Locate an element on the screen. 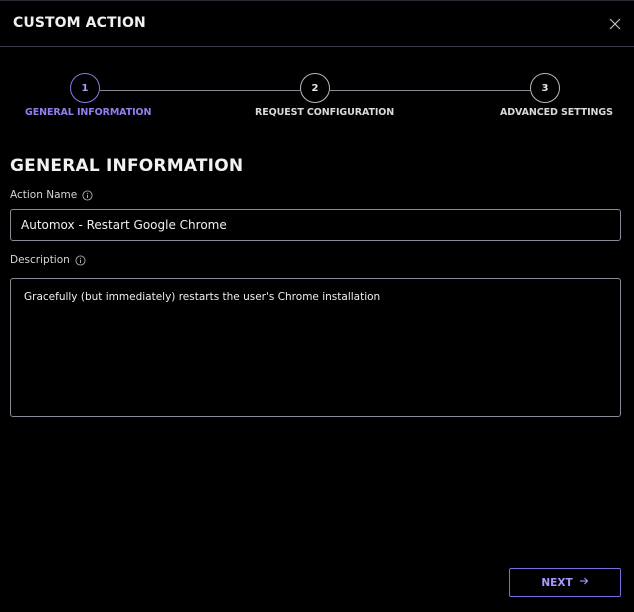 Image resolution: width=634 pixels, height=612 pixels. modal-header: CUSTOM ACTION is located at coordinates (317, 24).